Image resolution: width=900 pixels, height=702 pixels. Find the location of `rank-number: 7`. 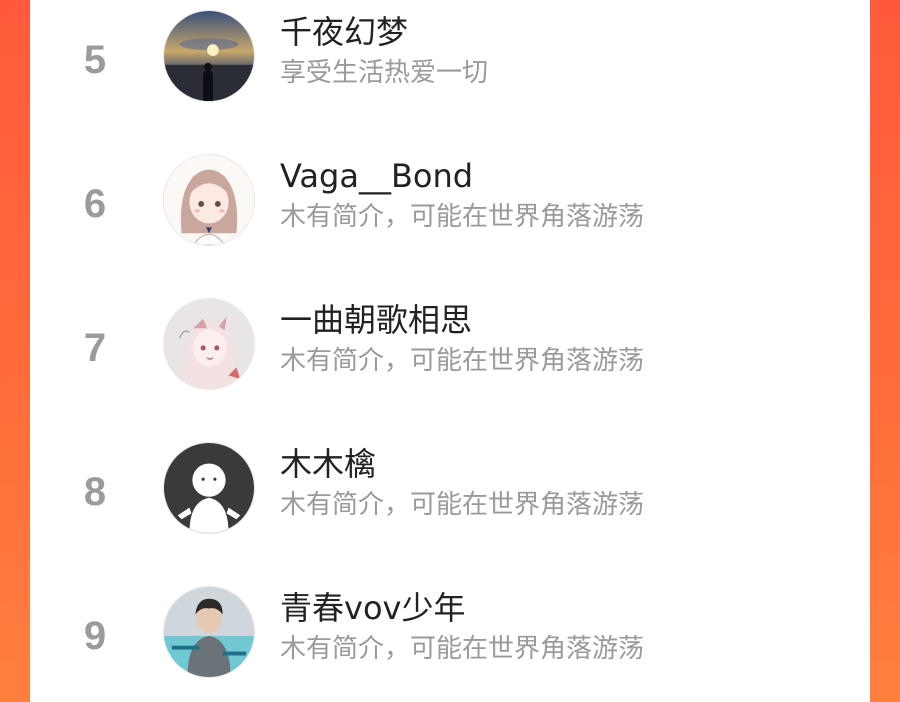

rank-number: 7 is located at coordinates (95, 348).